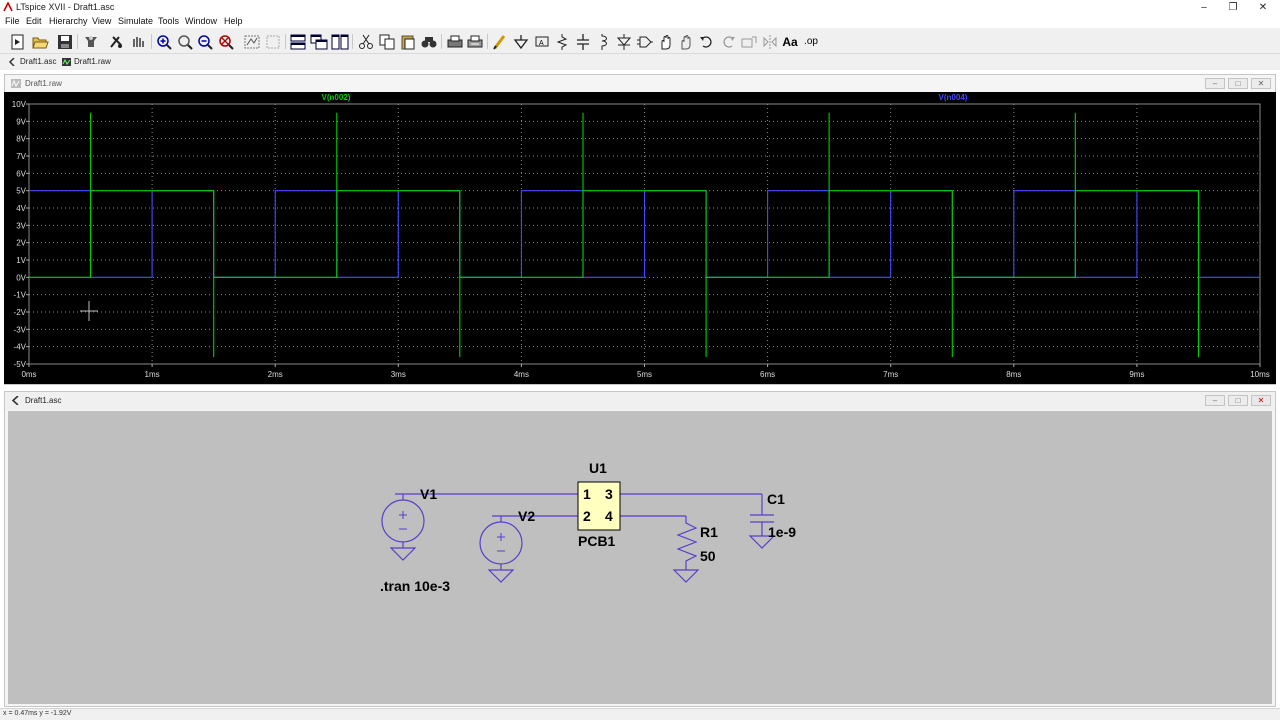  Describe the element at coordinates (598, 468) in the screenshot. I see `u1-name-label: U1` at that location.